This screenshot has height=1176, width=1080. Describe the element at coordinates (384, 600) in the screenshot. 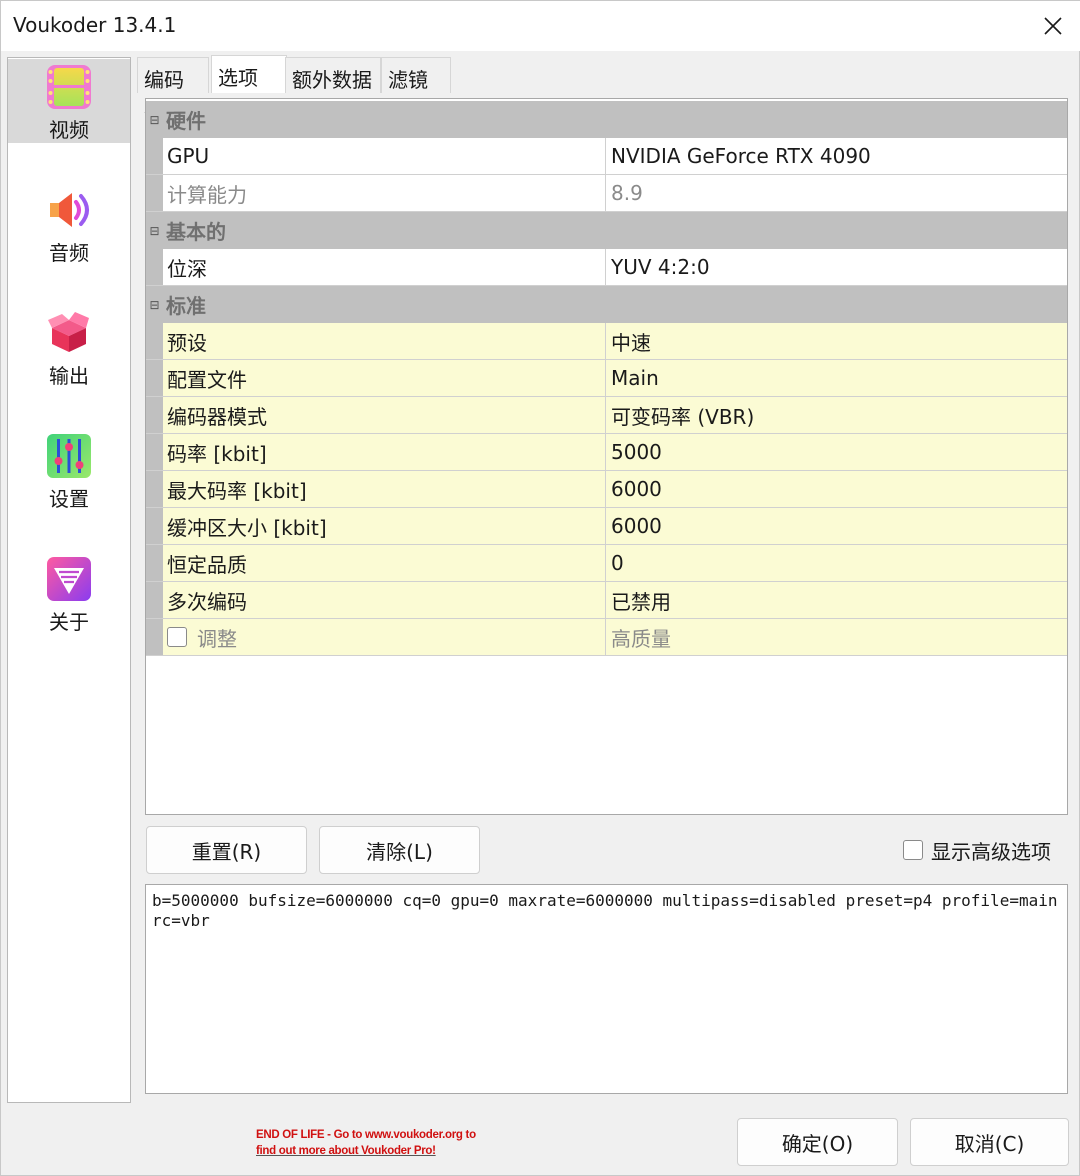

I see `property-name: 多次编码` at that location.